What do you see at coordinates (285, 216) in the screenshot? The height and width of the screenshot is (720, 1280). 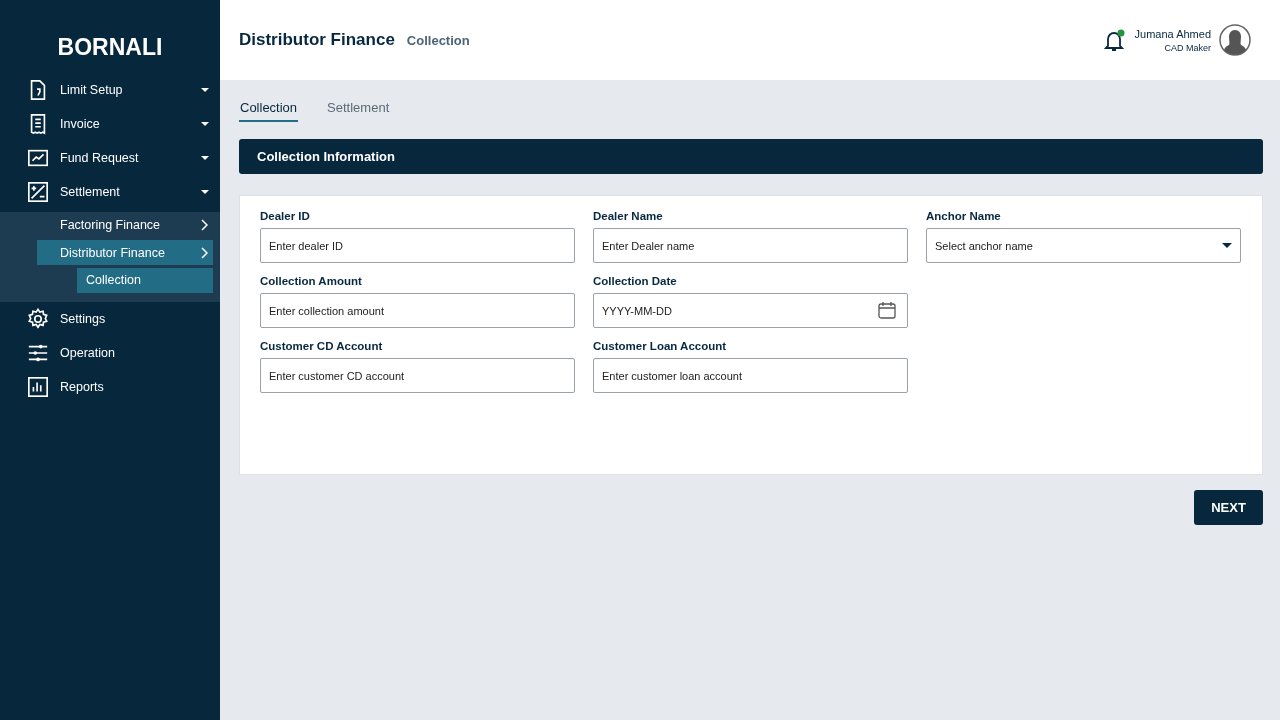 I see `field-label: Dealer ID` at bounding box center [285, 216].